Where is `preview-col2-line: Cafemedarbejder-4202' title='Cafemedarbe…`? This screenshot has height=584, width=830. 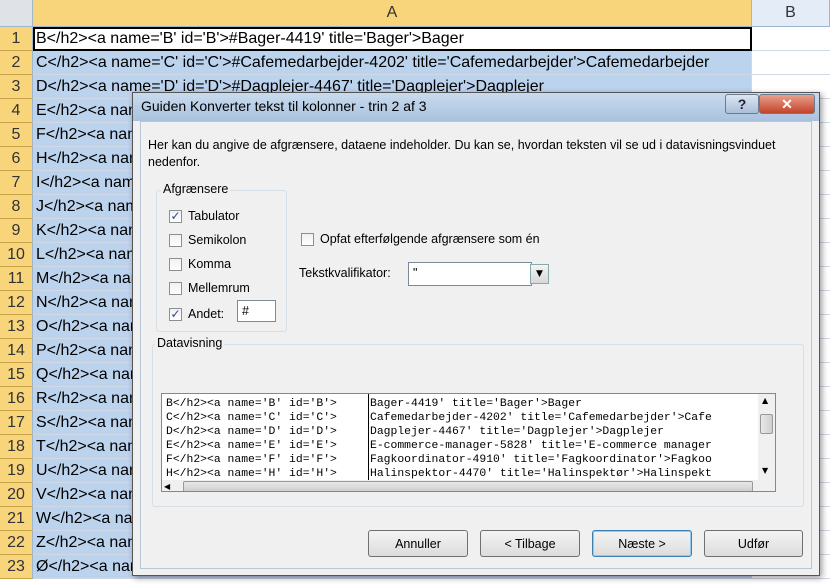 preview-col2-line: Cafemedarbejder-4202' title='Cafemedarbe… is located at coordinates (541, 418).